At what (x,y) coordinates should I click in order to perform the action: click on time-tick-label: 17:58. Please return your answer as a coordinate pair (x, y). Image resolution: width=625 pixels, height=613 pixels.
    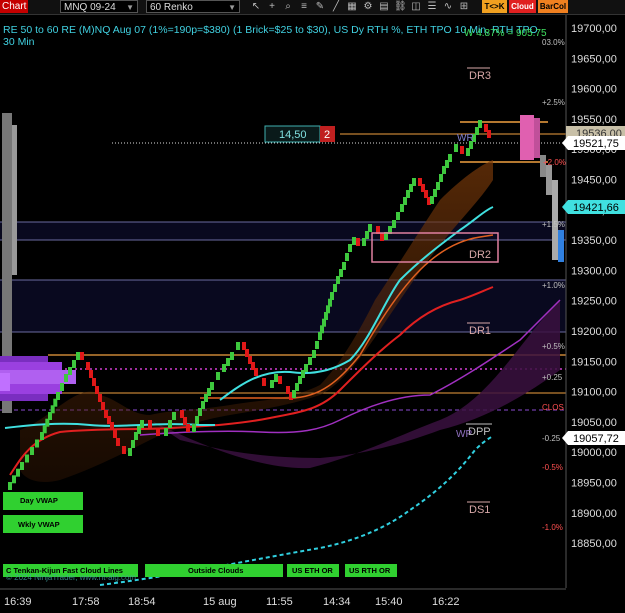
    Looking at the image, I should click on (86, 602).